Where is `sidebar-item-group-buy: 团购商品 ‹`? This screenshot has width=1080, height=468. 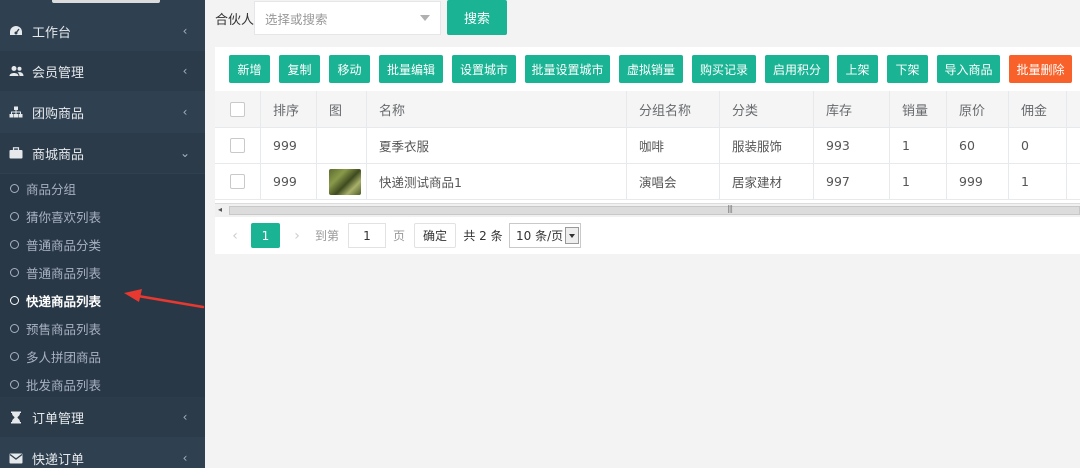
sidebar-item-group-buy: 团购商品 ‹ is located at coordinates (102, 112).